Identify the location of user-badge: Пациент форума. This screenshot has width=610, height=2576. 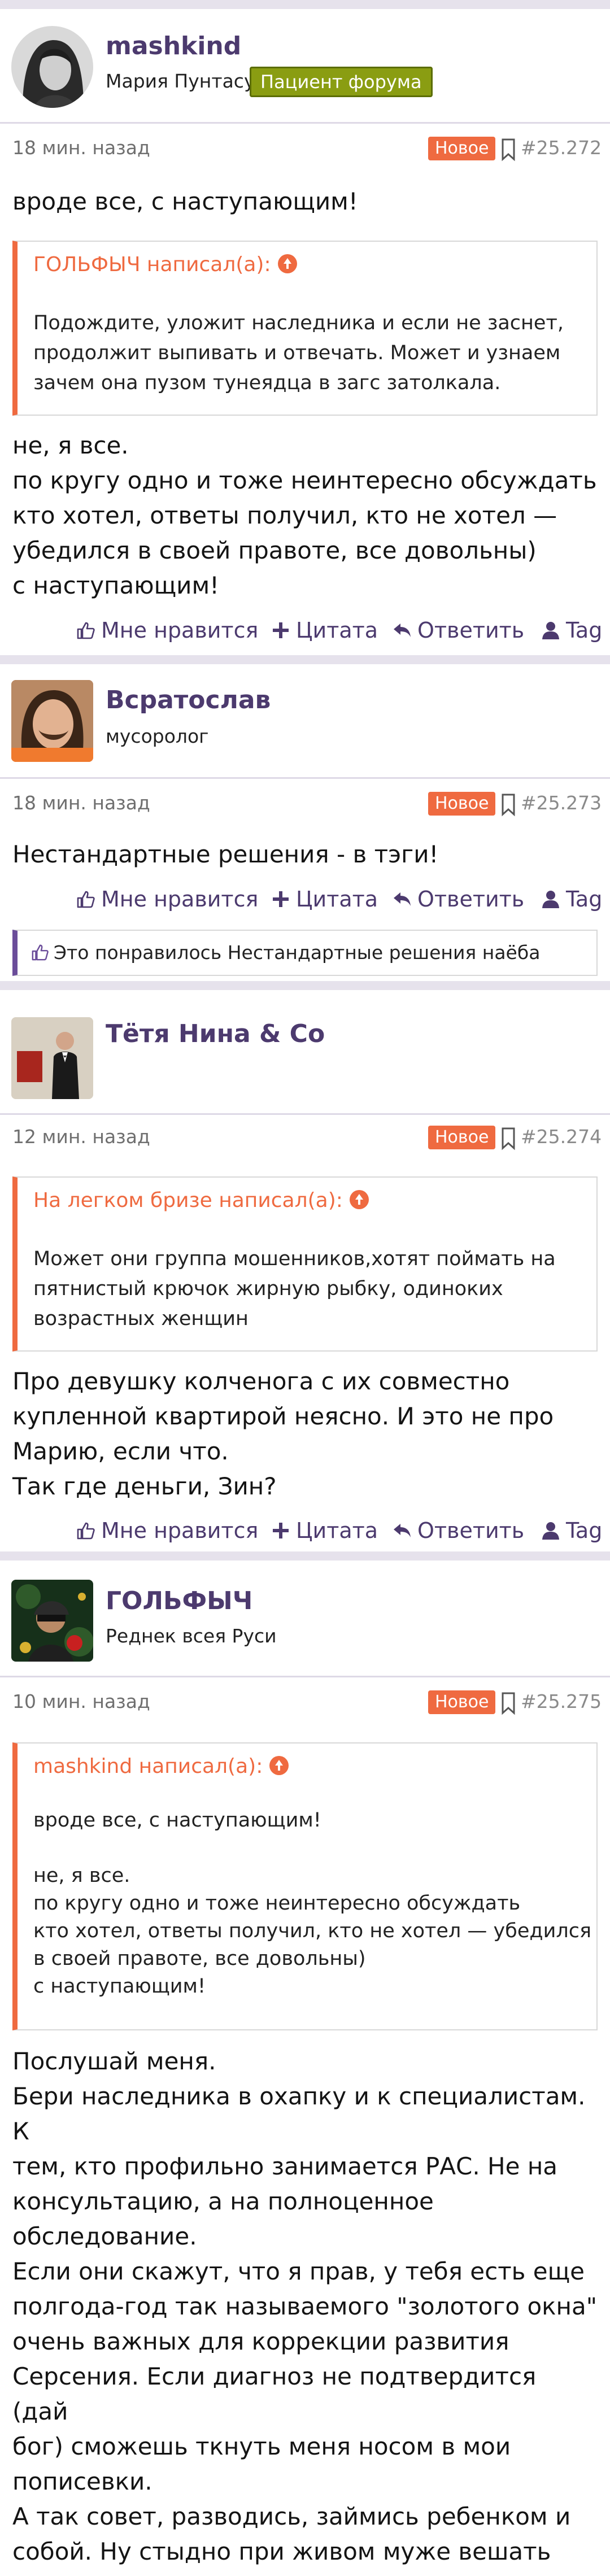
(341, 82).